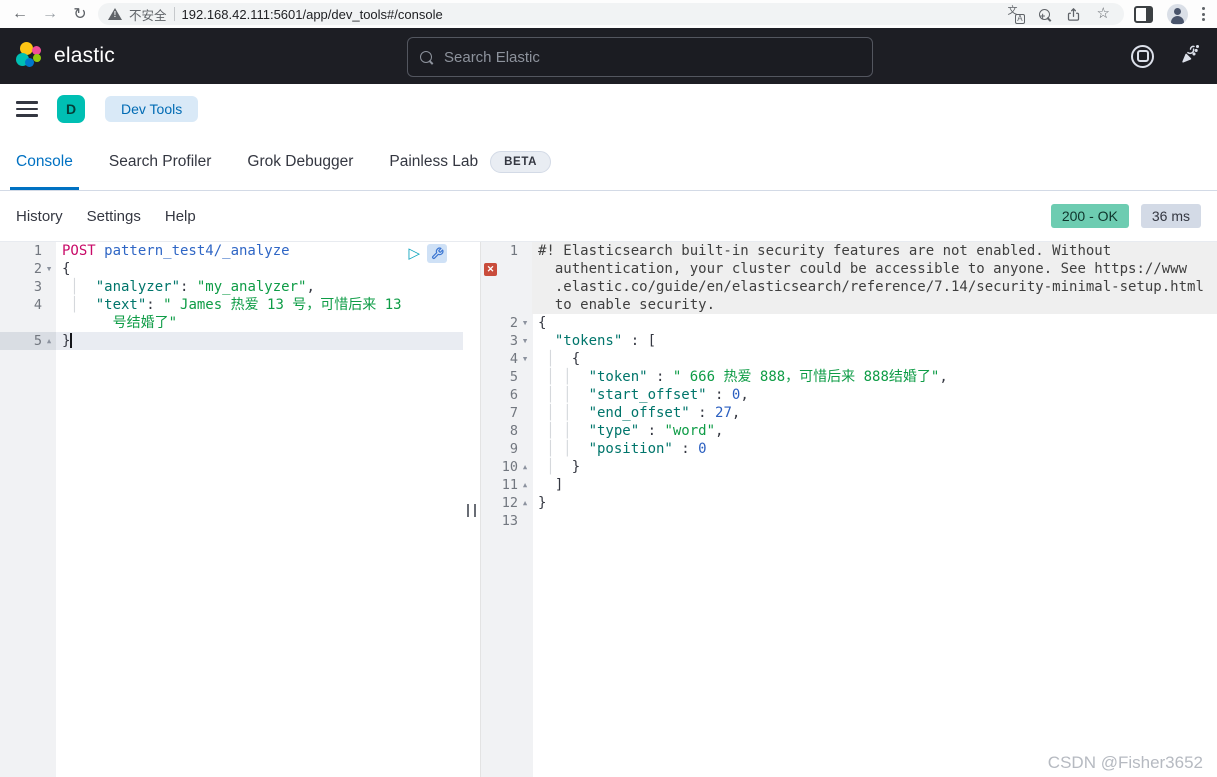 This screenshot has width=1217, height=777. I want to click on code-token: 0, so click(702, 449).